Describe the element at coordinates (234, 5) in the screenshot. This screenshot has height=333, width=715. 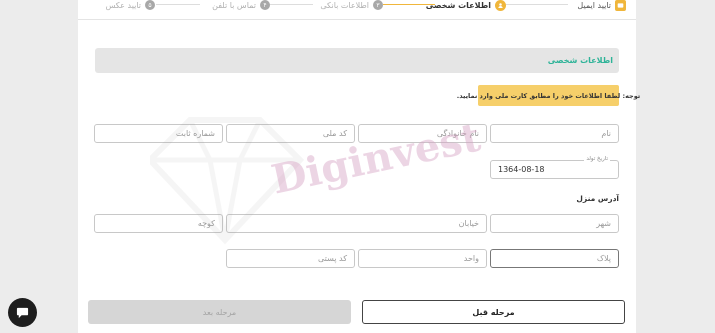
I see `step-label: تماس با تلفن` at that location.